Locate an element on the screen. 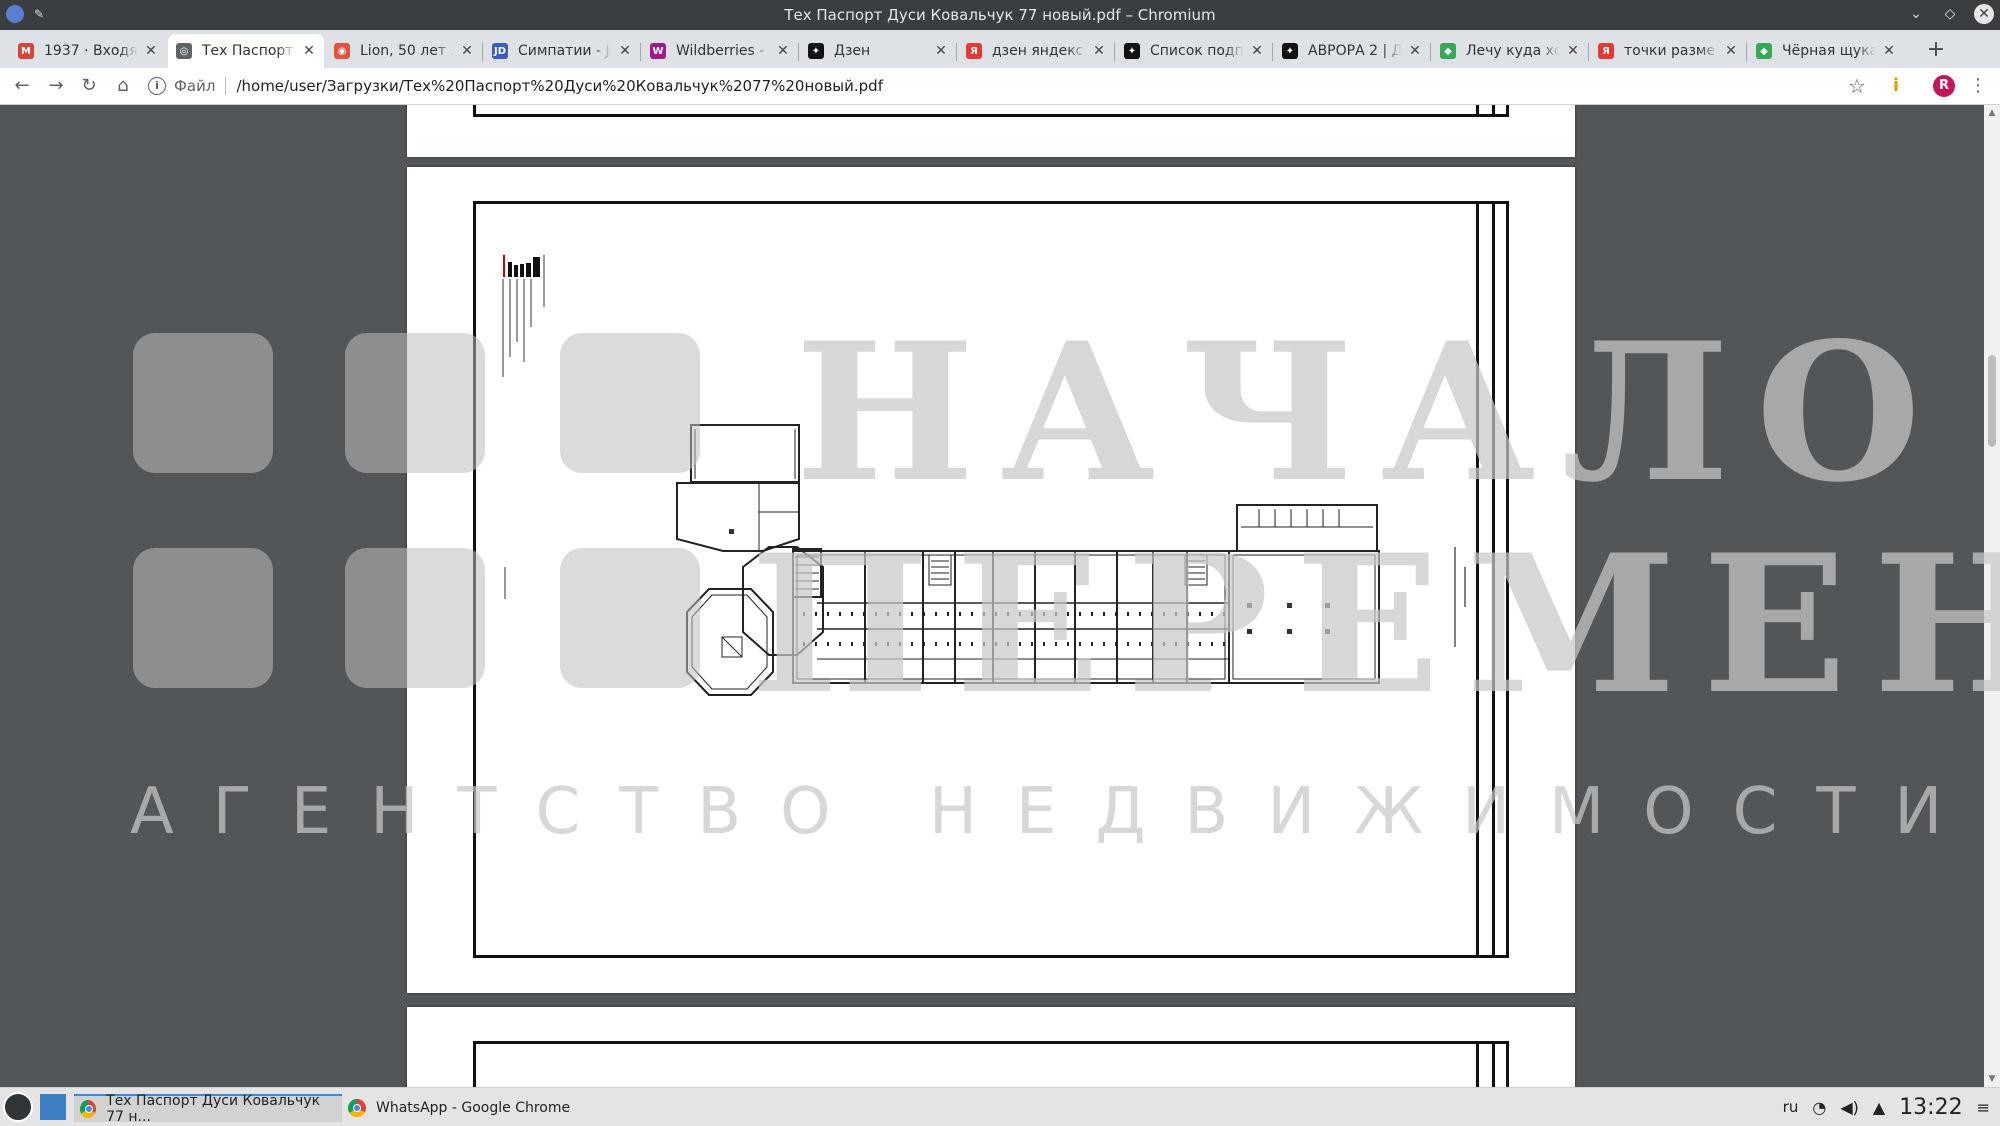 The width and height of the screenshot is (2000, 1126). tab-11: Яточки разме ✕ is located at coordinates (1668, 51).